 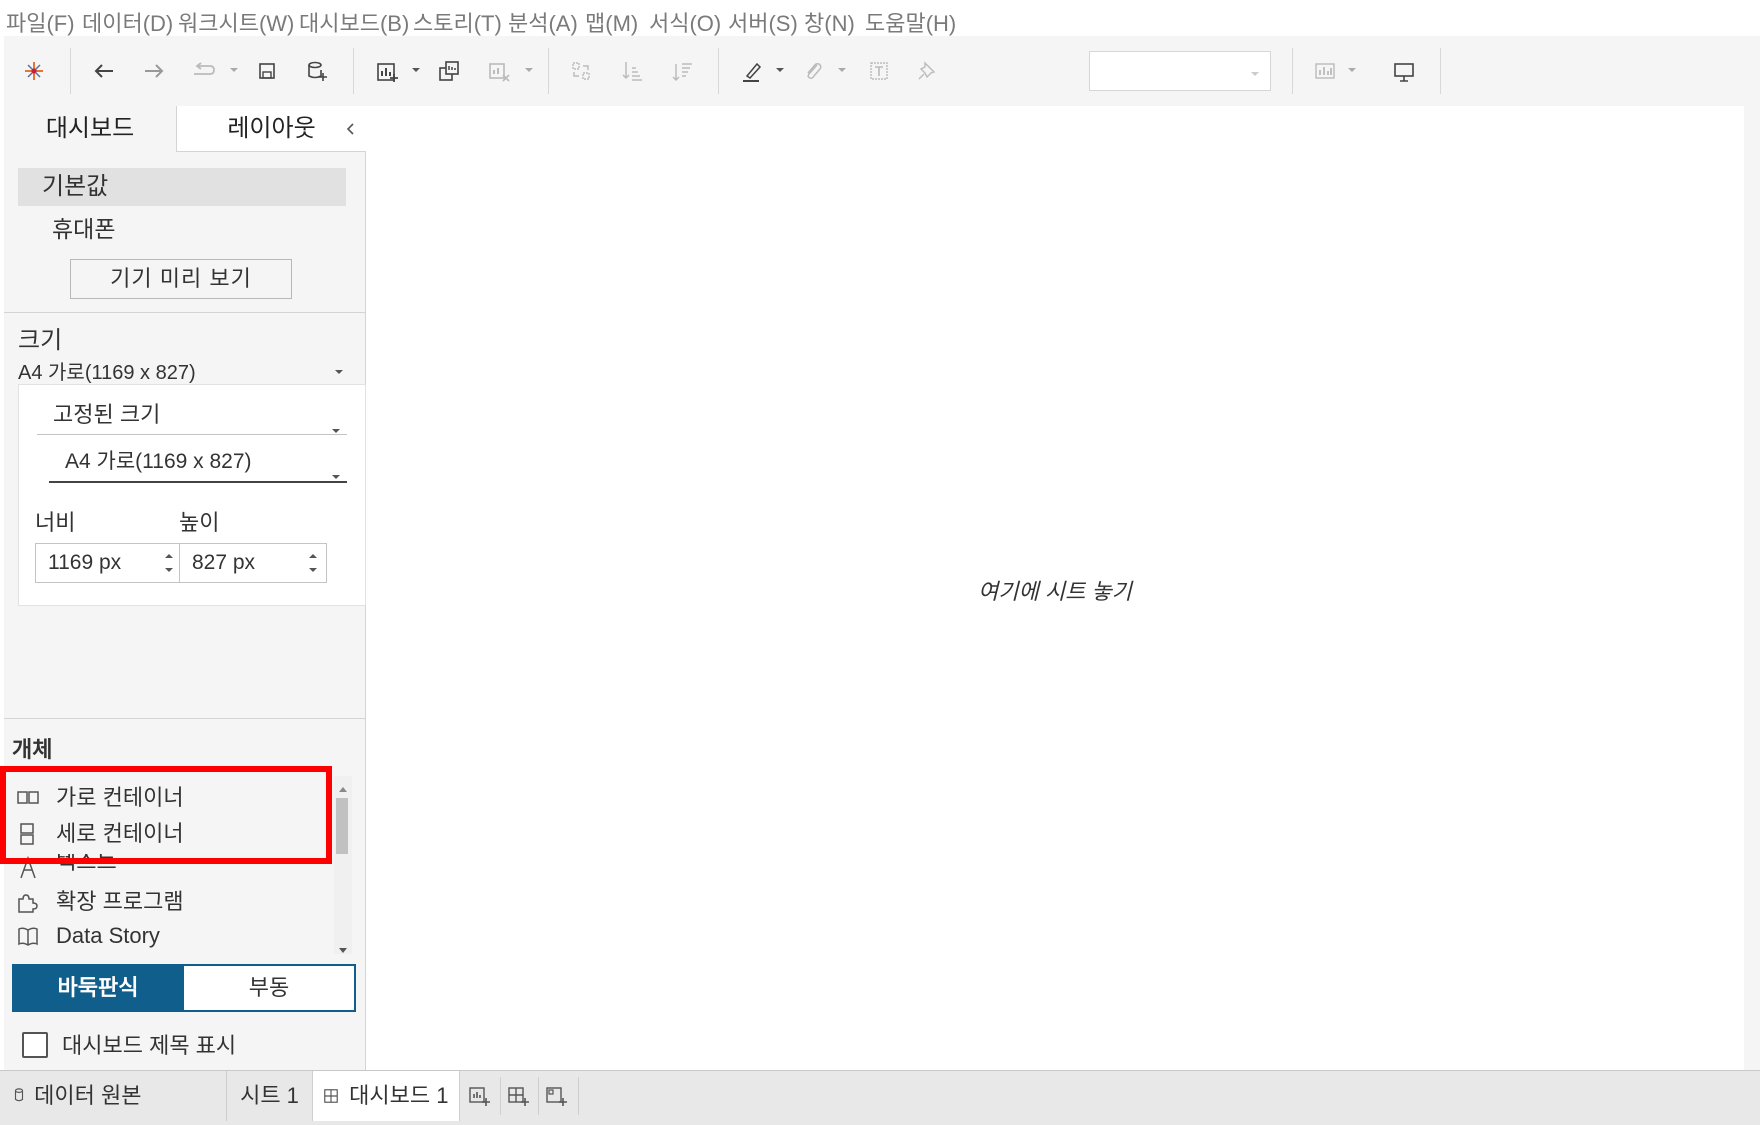 What do you see at coordinates (83, 227) in the screenshot?
I see `device-phone: 휴대폰` at bounding box center [83, 227].